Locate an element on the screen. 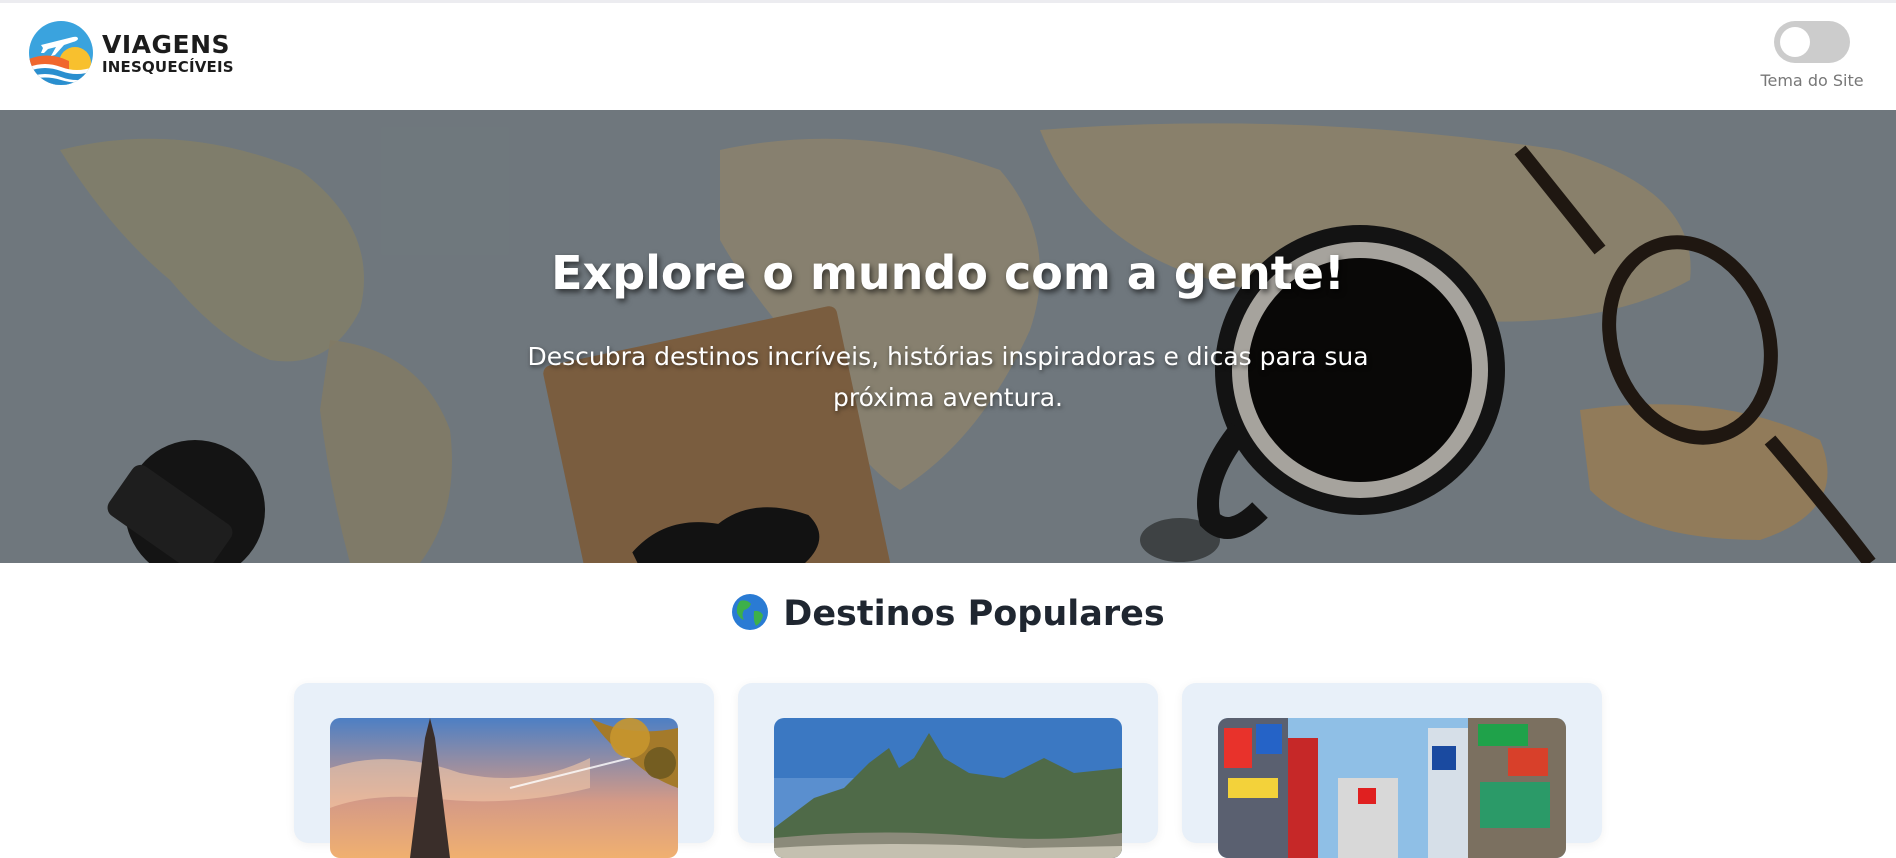  globe-icon is located at coordinates (750, 612).